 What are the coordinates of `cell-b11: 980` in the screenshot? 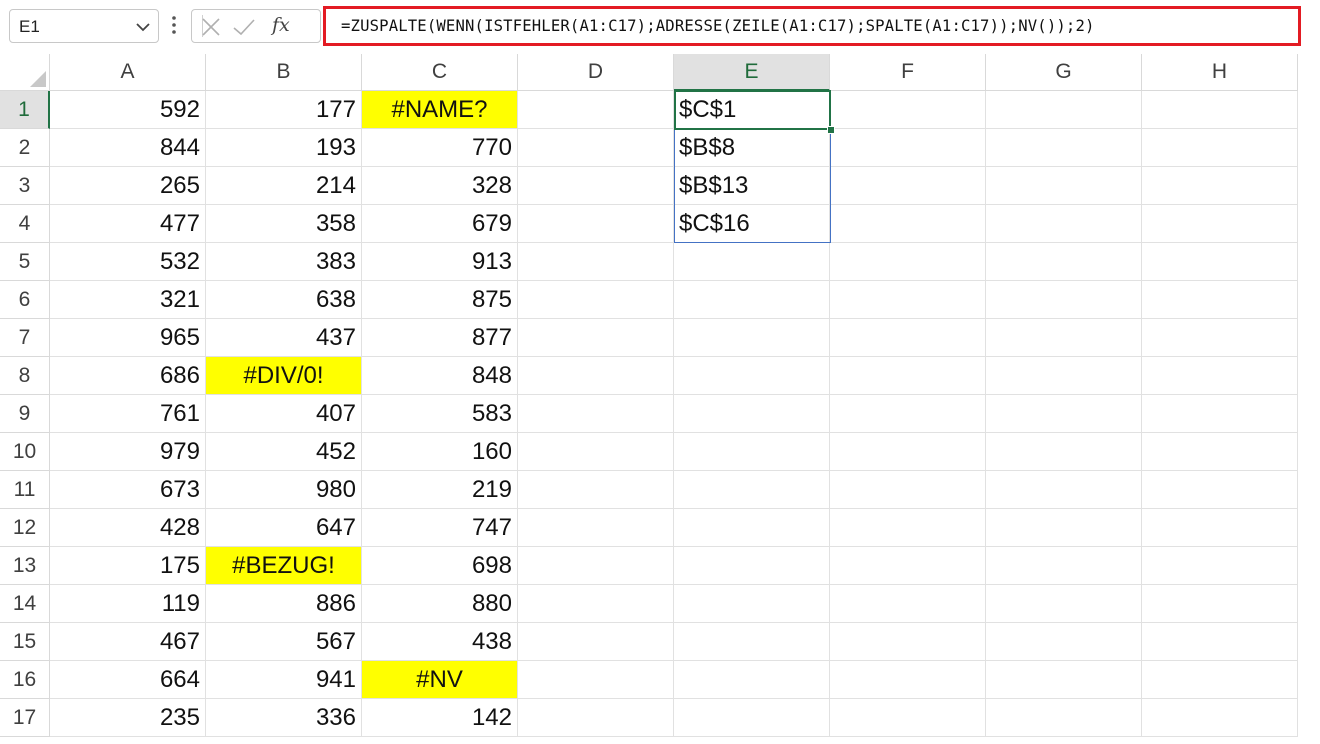 It's located at (284, 490).